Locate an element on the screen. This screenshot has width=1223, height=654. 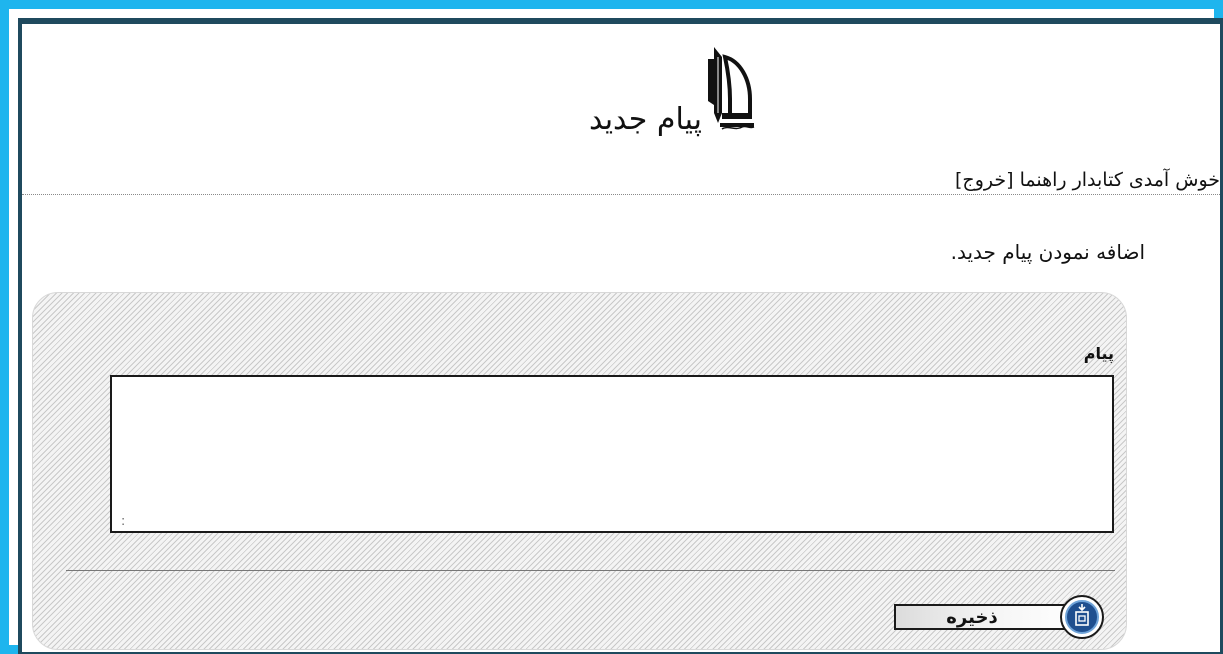
header-divider is located at coordinates (621, 194).